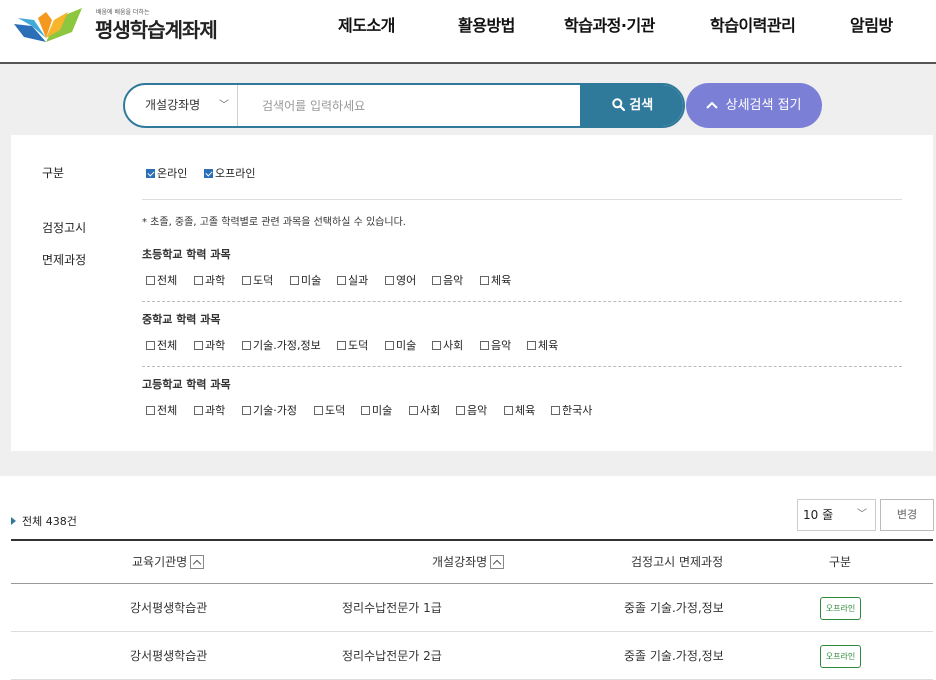 The image size is (936, 680). Describe the element at coordinates (818, 515) in the screenshot. I see `page-size-value: 10 줄` at that location.